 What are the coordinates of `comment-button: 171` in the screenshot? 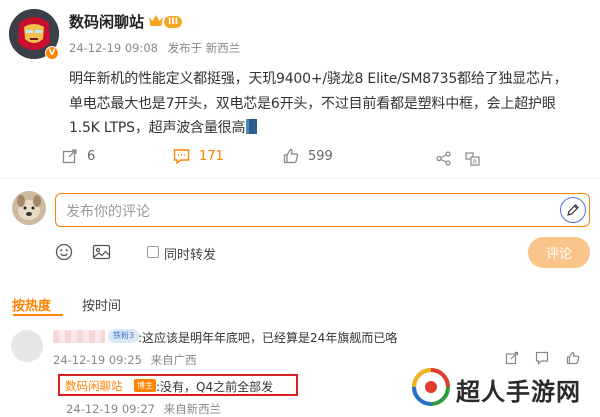 It's located at (198, 156).